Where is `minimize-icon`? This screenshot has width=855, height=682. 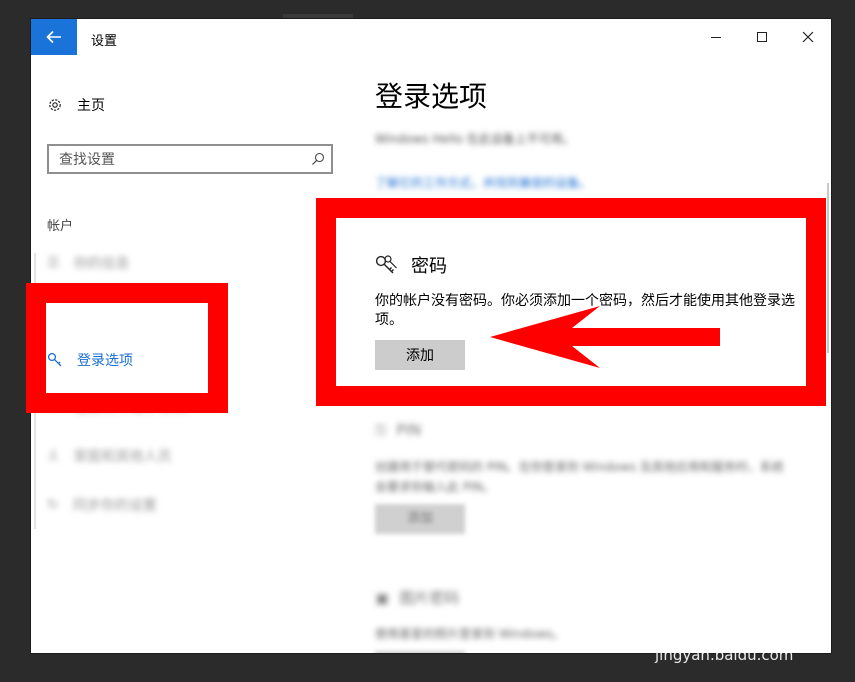
minimize-icon is located at coordinates (716, 37).